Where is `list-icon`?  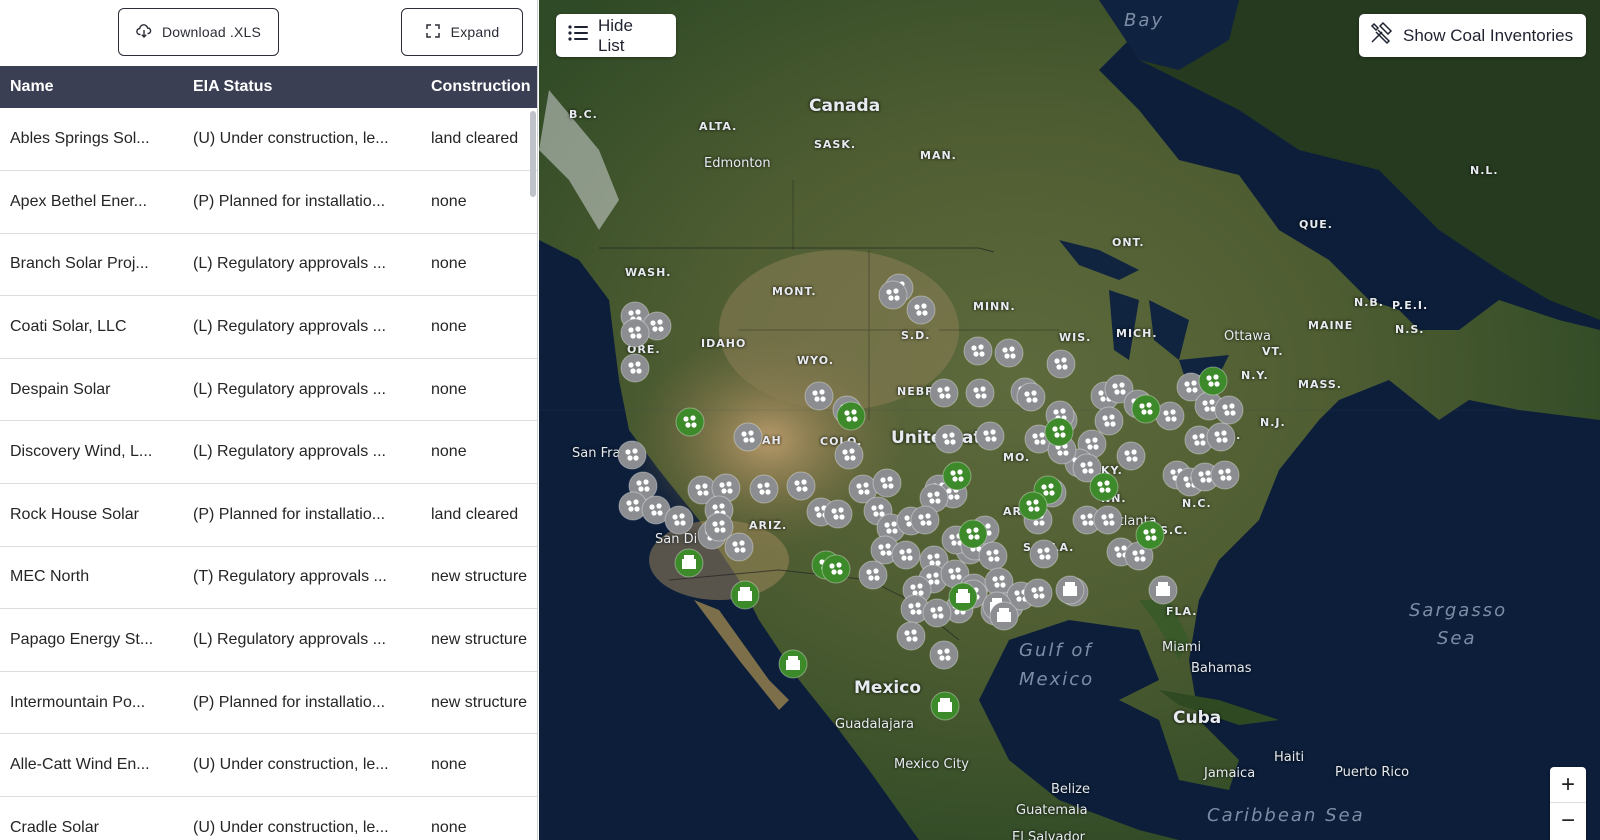 list-icon is located at coordinates (578, 35).